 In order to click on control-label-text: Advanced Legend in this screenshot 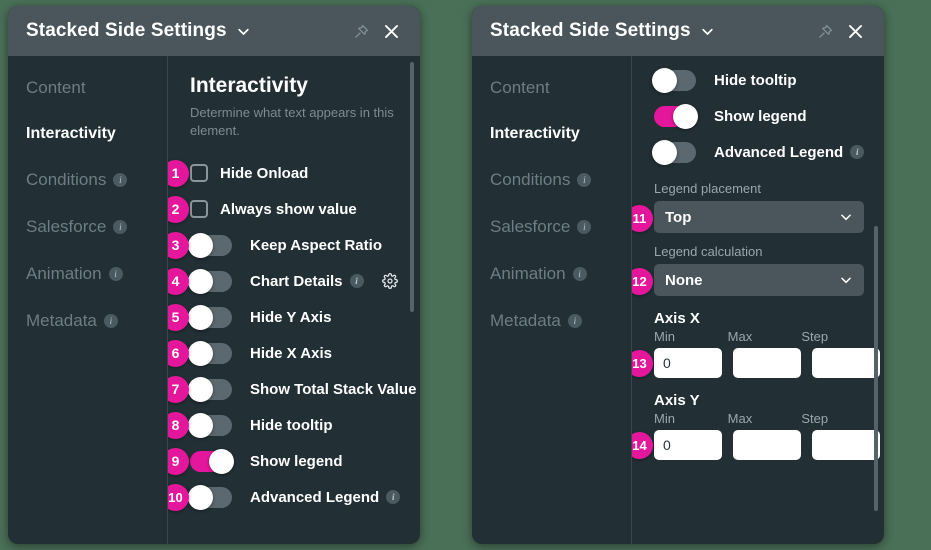, I will do `click(315, 497)`.